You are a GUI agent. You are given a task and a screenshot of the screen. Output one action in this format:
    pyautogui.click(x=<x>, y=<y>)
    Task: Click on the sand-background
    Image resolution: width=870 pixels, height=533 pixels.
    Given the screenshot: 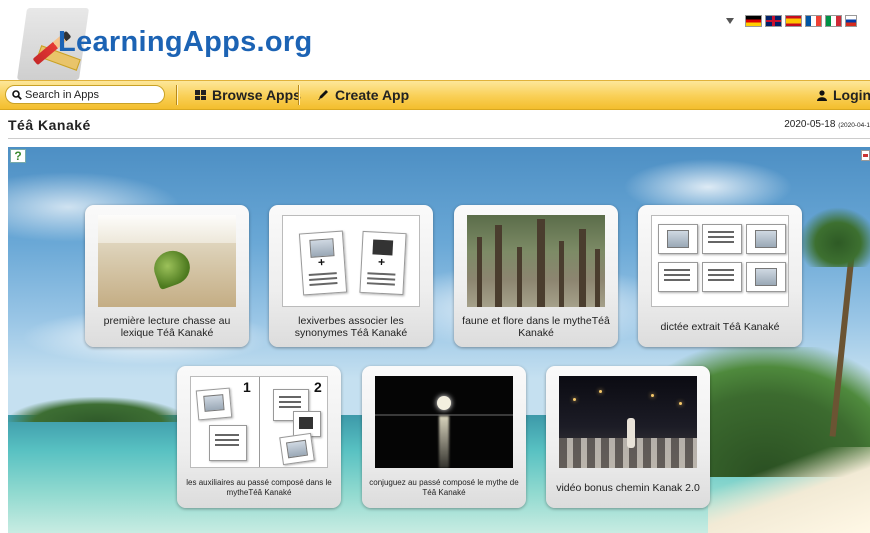 What is the action you would take?
    pyautogui.click(x=789, y=490)
    